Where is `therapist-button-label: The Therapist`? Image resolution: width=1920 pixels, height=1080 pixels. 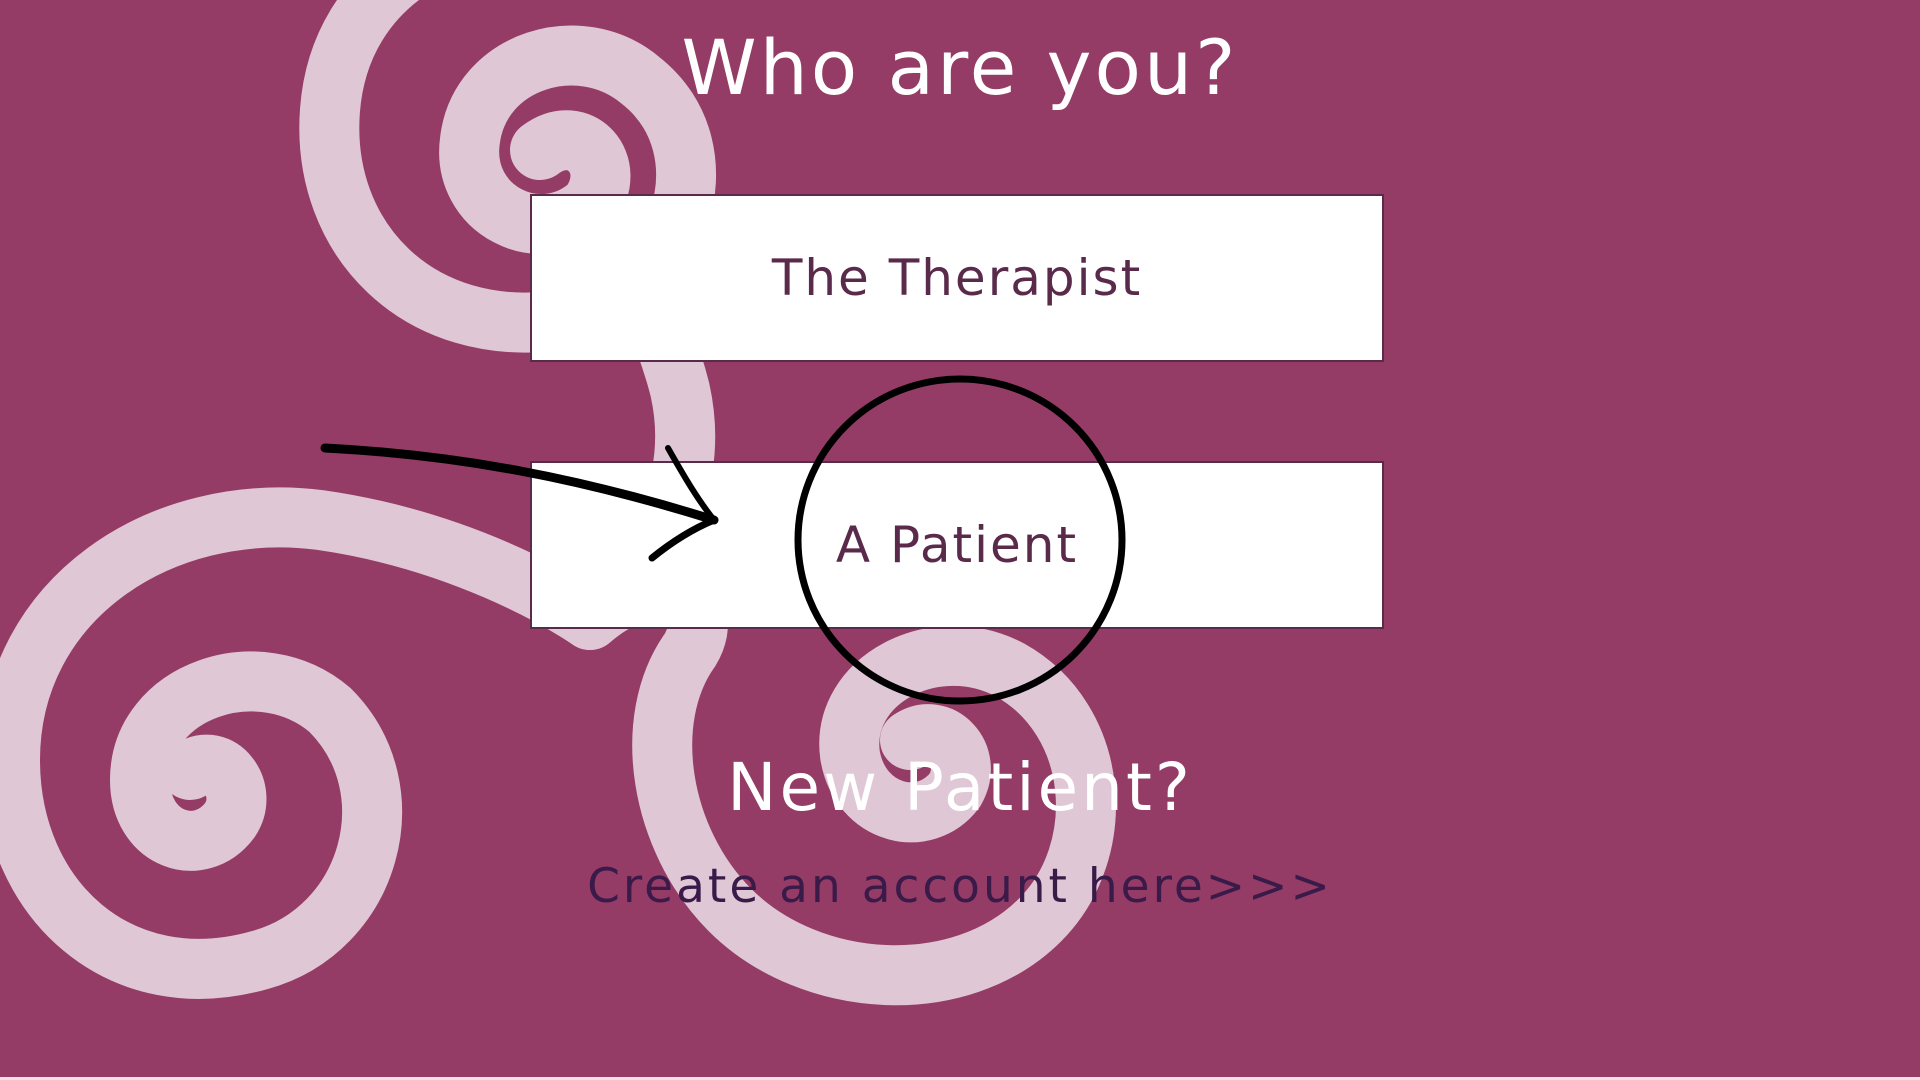 therapist-button-label: The Therapist is located at coordinates (957, 278).